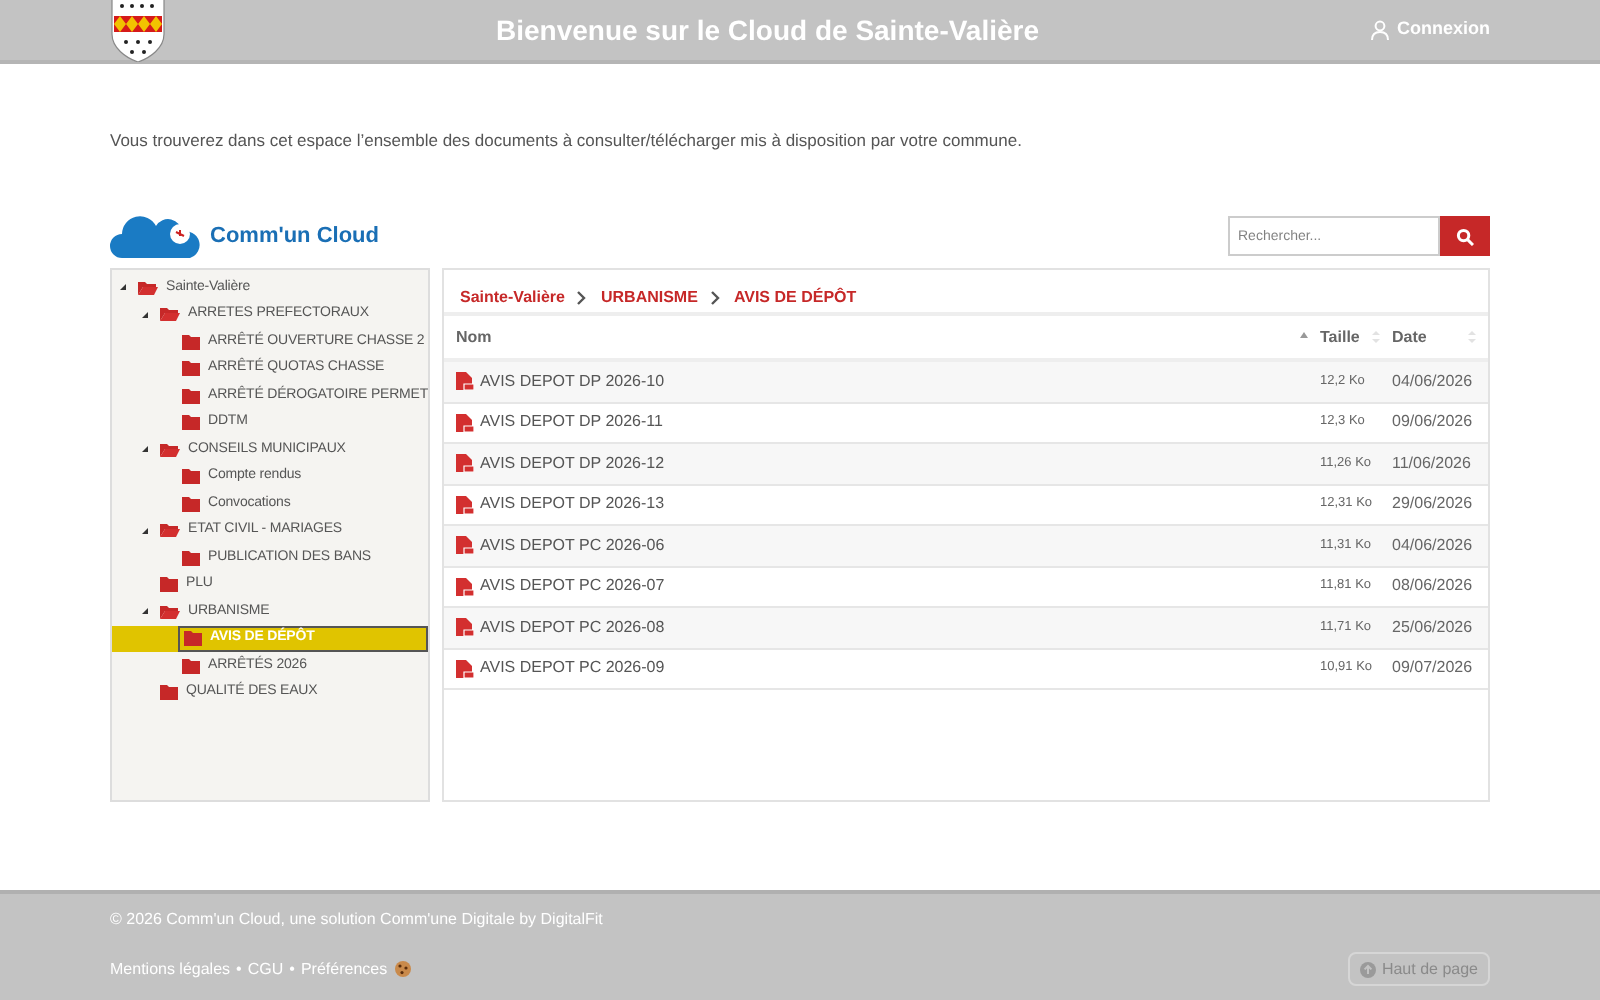 Image resolution: width=1600 pixels, height=1000 pixels. I want to click on arrow-up-icon, so click(1367, 969).